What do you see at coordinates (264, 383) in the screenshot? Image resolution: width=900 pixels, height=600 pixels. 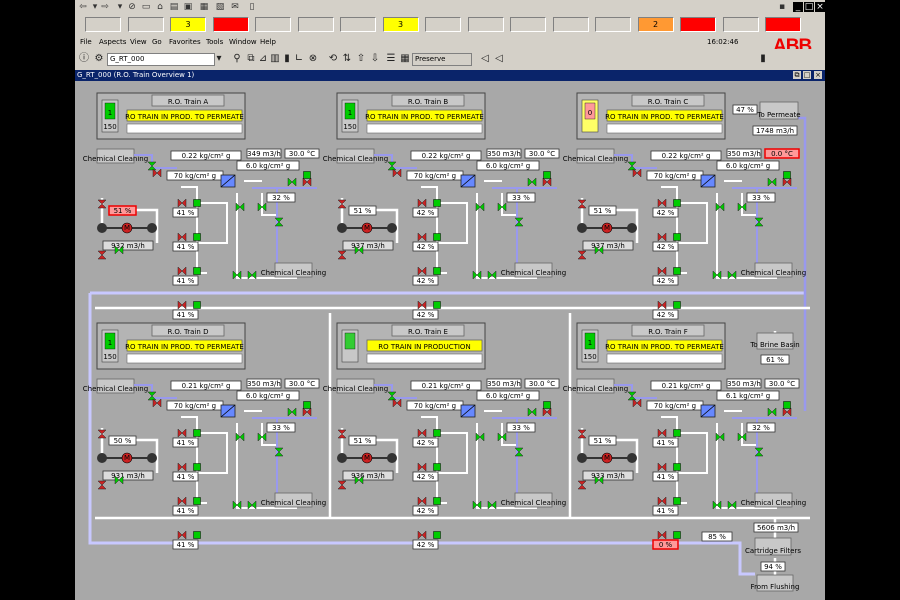 I see `train-d-flow: 350 m3/h` at bounding box center [264, 383].